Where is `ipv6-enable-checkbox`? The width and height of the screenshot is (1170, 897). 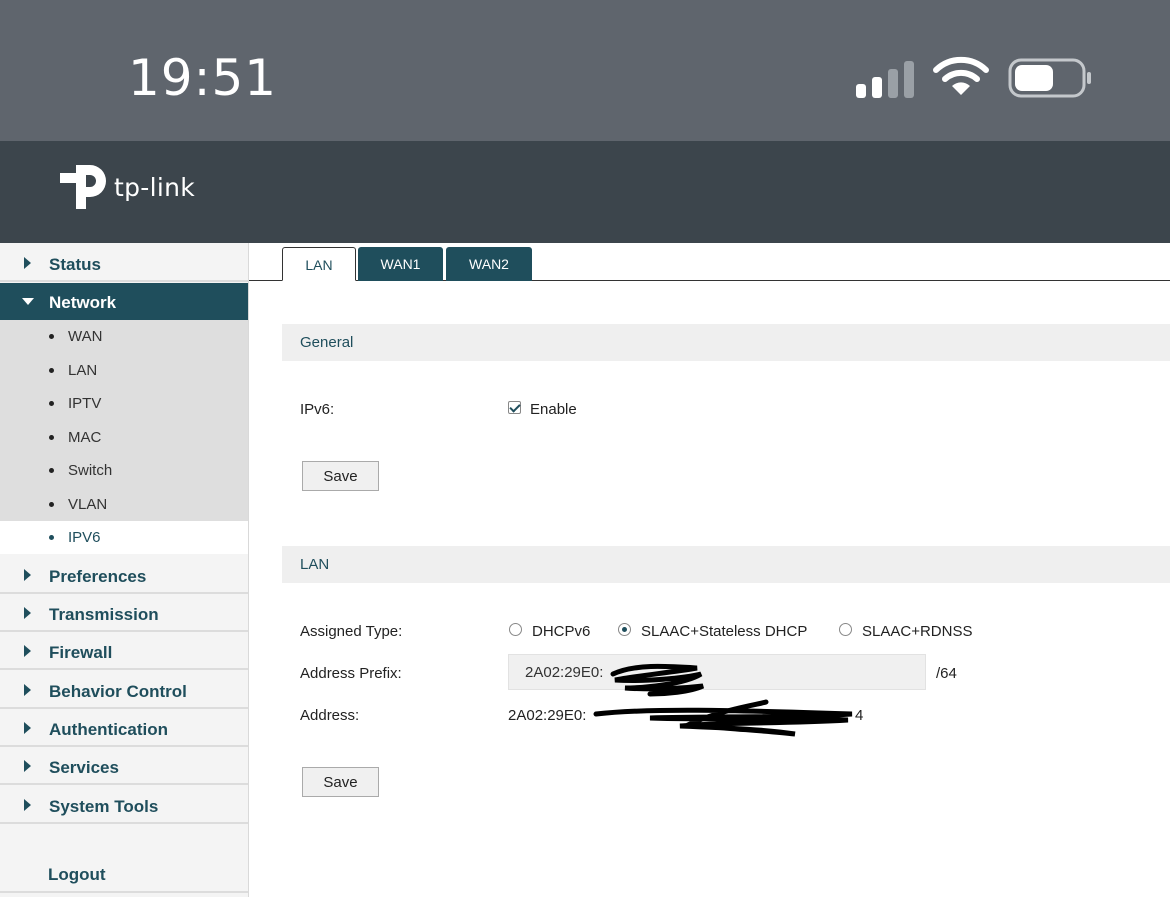
ipv6-enable-checkbox is located at coordinates (514, 407).